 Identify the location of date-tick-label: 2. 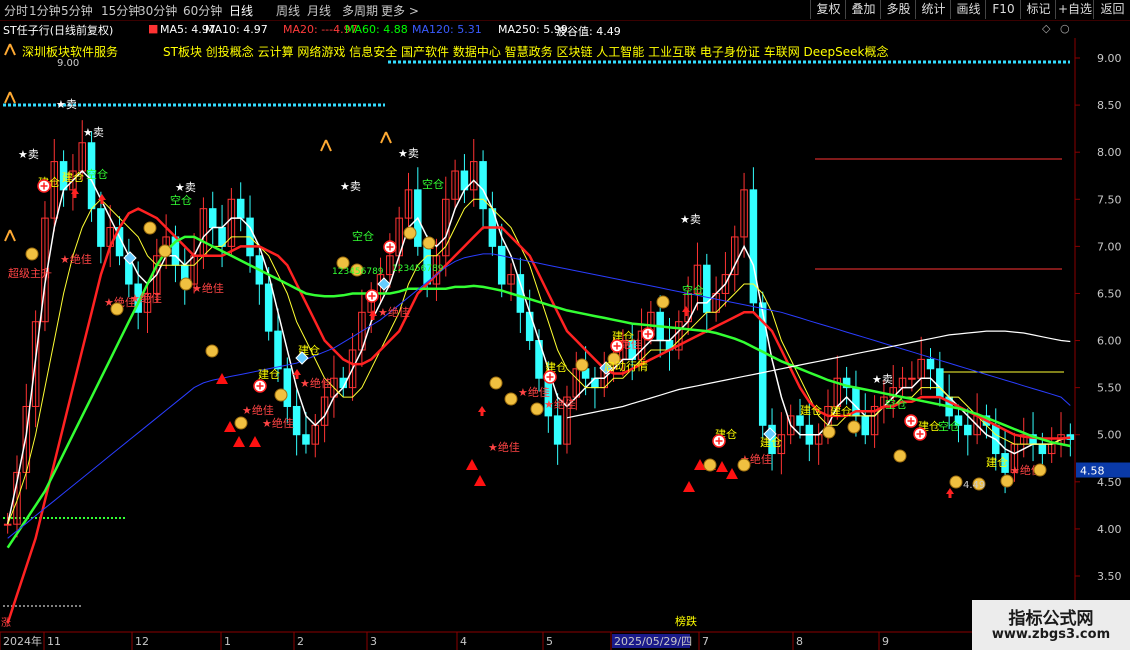
(300, 641).